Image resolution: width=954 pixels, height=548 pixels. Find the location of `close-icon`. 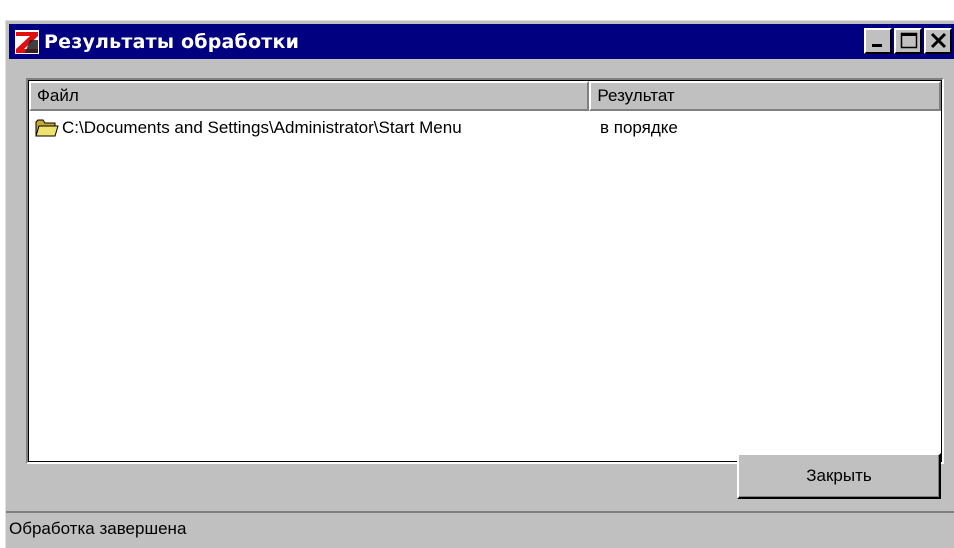

close-icon is located at coordinates (938, 40).